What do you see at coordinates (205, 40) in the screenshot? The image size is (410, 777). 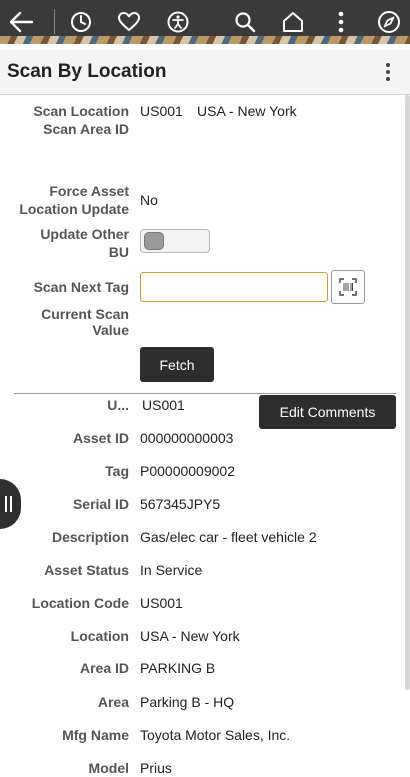 I see `banner-pattern` at bounding box center [205, 40].